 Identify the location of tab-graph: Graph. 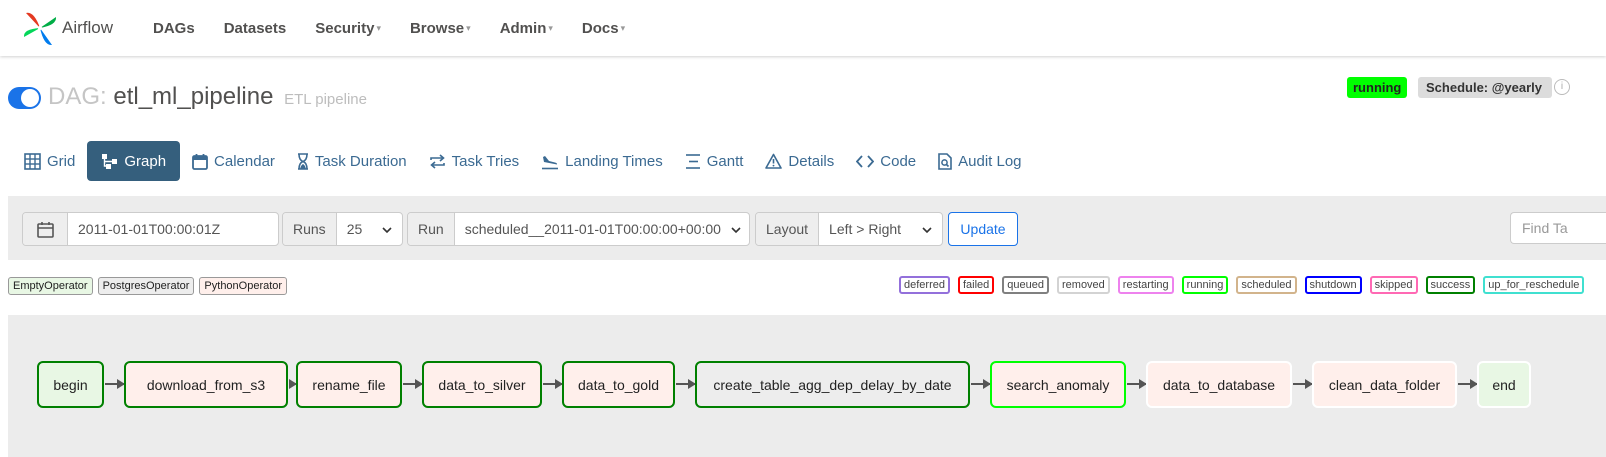
(134, 161).